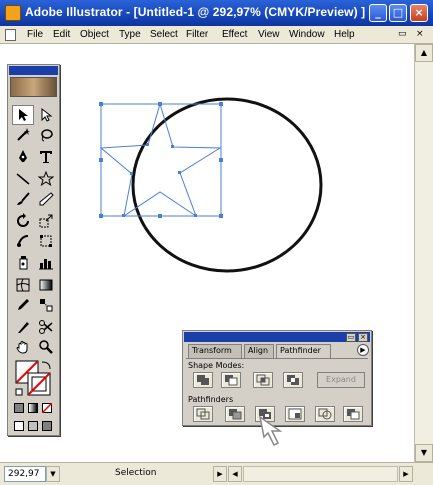  I want to click on warp-tool-icon, so click(23, 241).